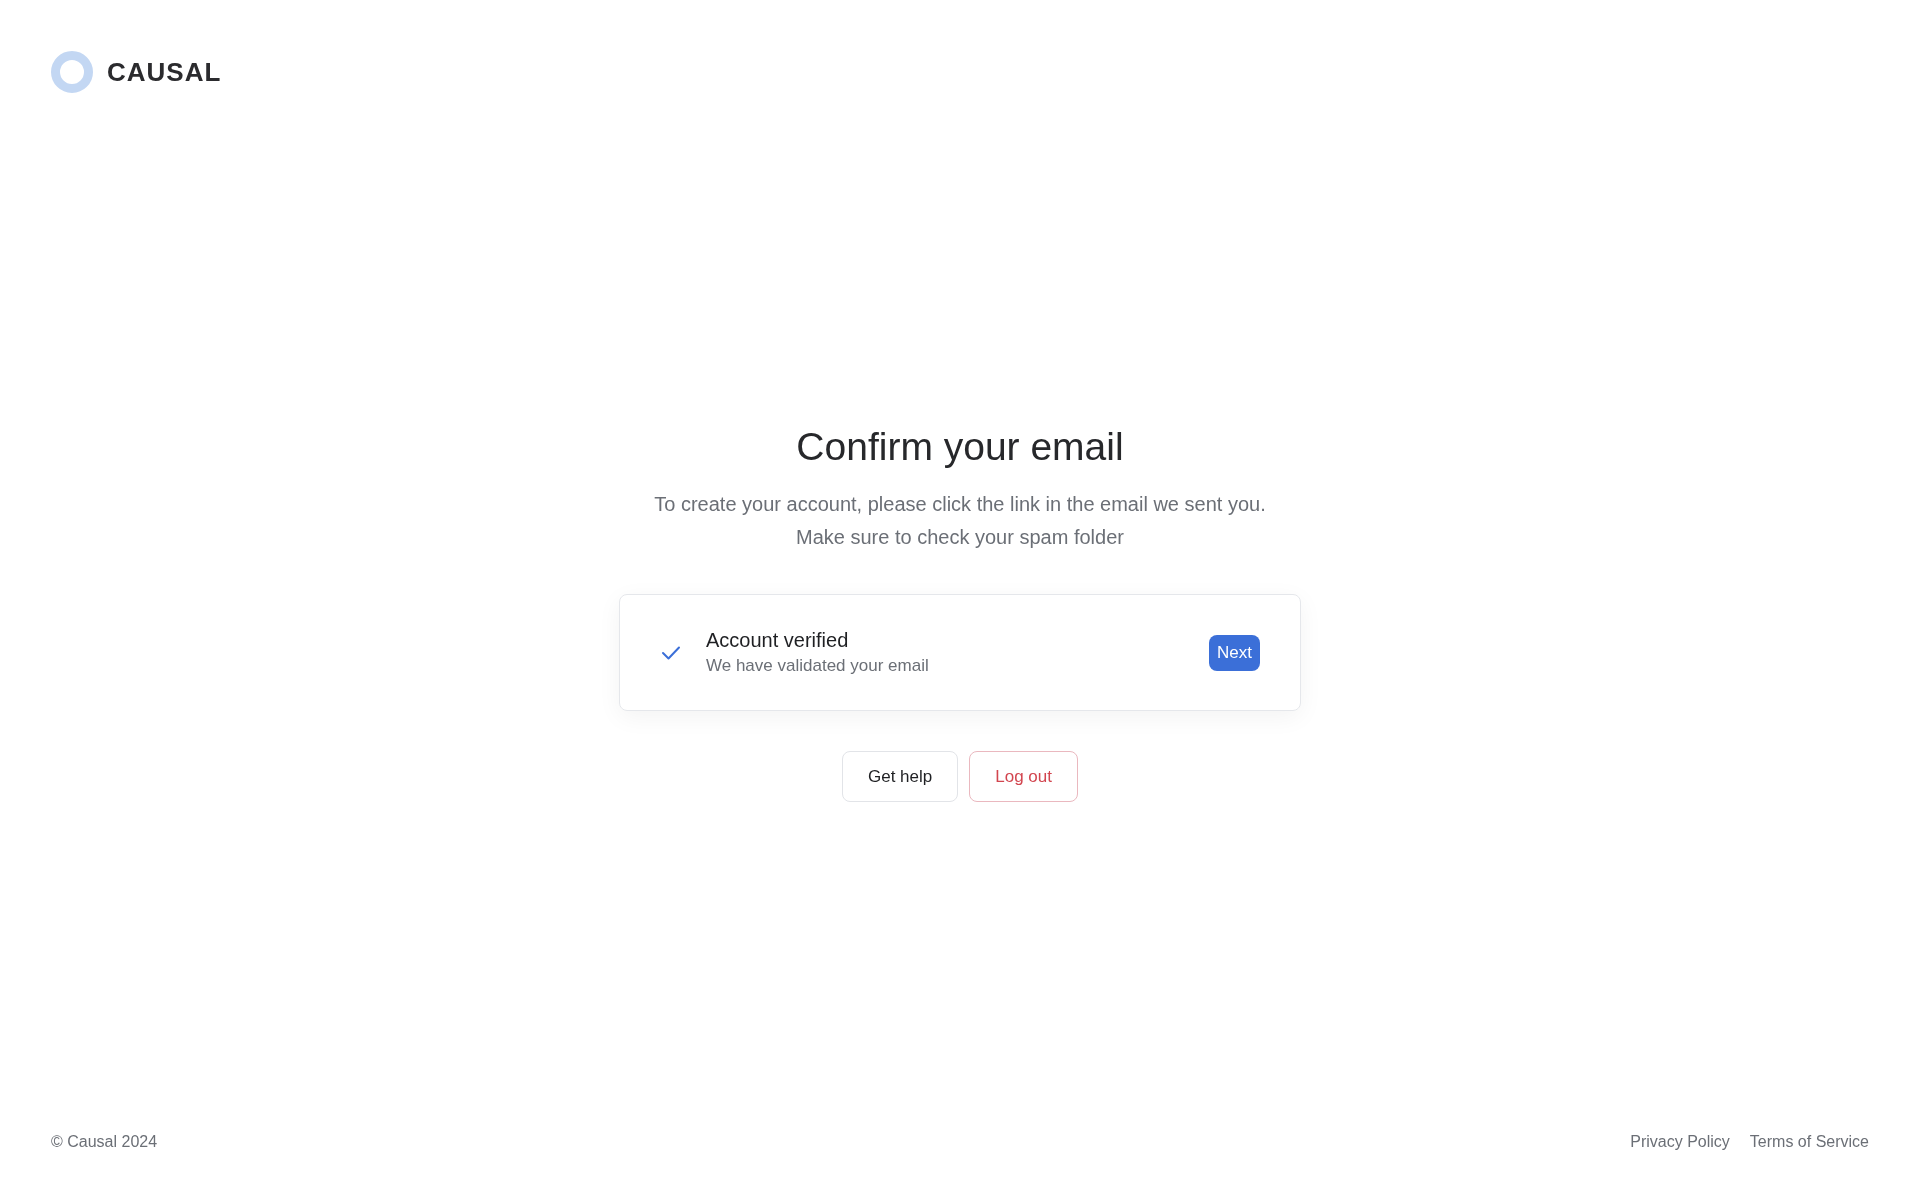 Image resolution: width=1920 pixels, height=1200 pixels. Describe the element at coordinates (900, 776) in the screenshot. I see `help-button: Get help` at that location.